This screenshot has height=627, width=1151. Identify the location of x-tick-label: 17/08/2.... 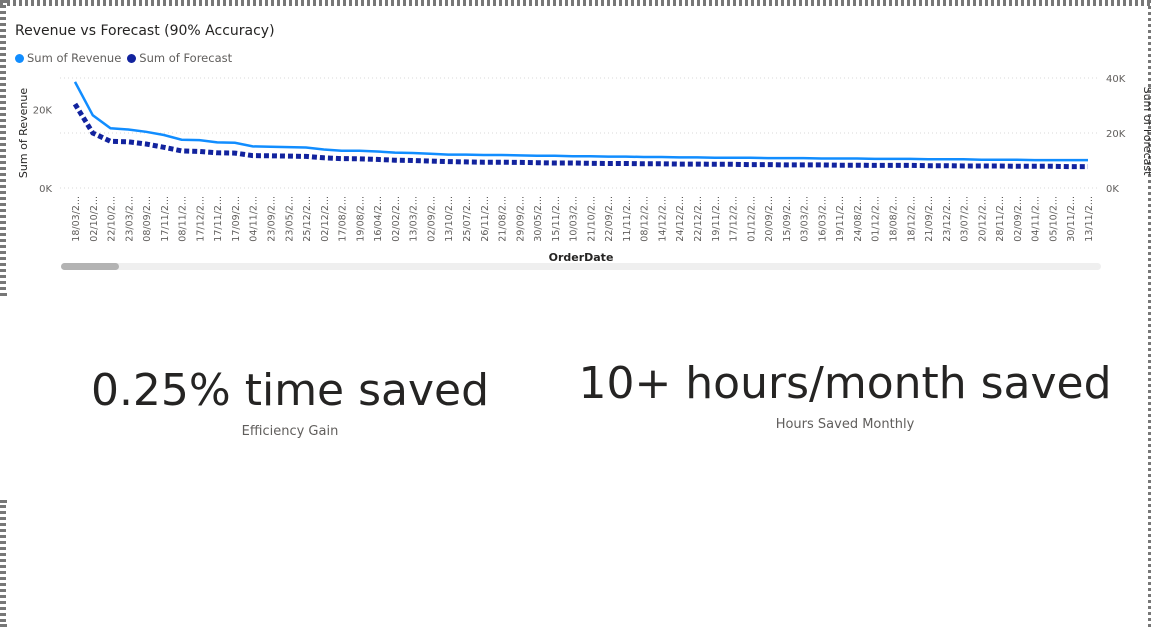
(343, 219).